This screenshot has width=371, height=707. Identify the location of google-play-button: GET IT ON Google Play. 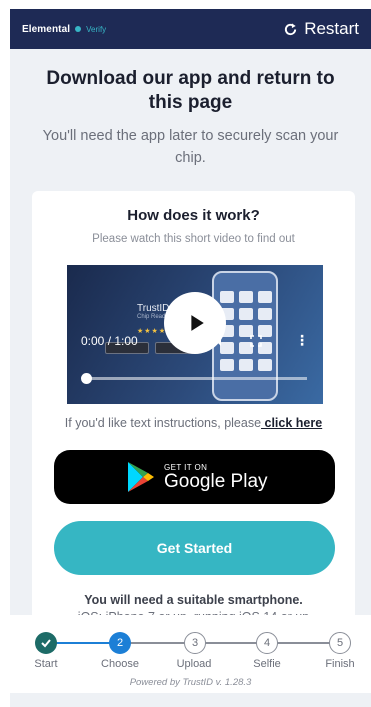
(194, 477).